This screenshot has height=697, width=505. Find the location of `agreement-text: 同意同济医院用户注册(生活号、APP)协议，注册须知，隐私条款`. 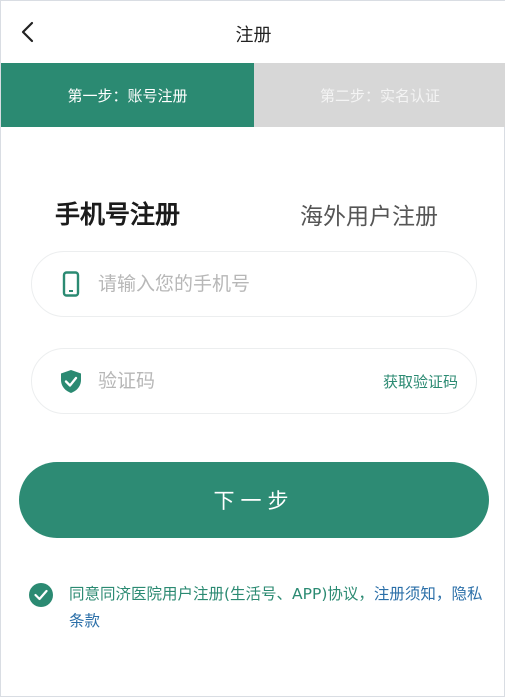

agreement-text: 同意同济医院用户注册(生活号、APP)协议，注册须知，隐私条款 is located at coordinates (279, 608).